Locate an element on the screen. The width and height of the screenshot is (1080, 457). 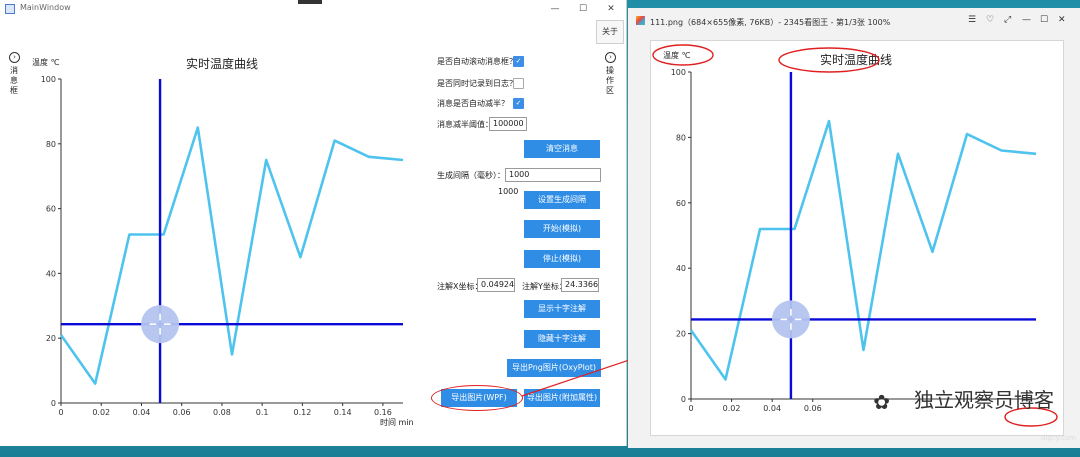
label-char: 作 is located at coordinates (610, 80).